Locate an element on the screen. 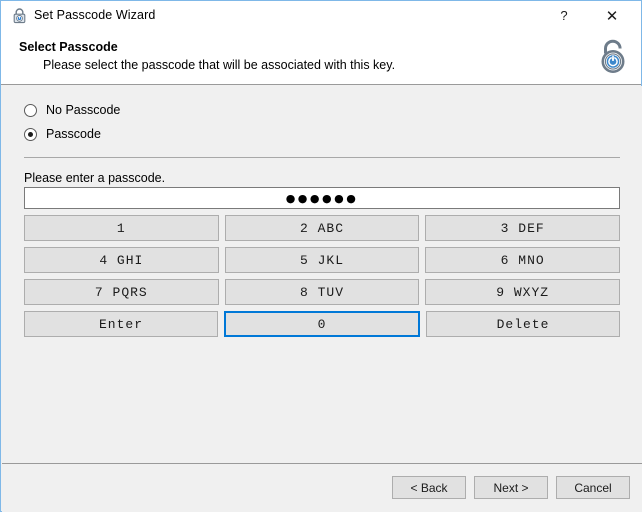 The height and width of the screenshot is (512, 642). keypad-row-1: 1 2 ABC 3 DEF is located at coordinates (322, 228).